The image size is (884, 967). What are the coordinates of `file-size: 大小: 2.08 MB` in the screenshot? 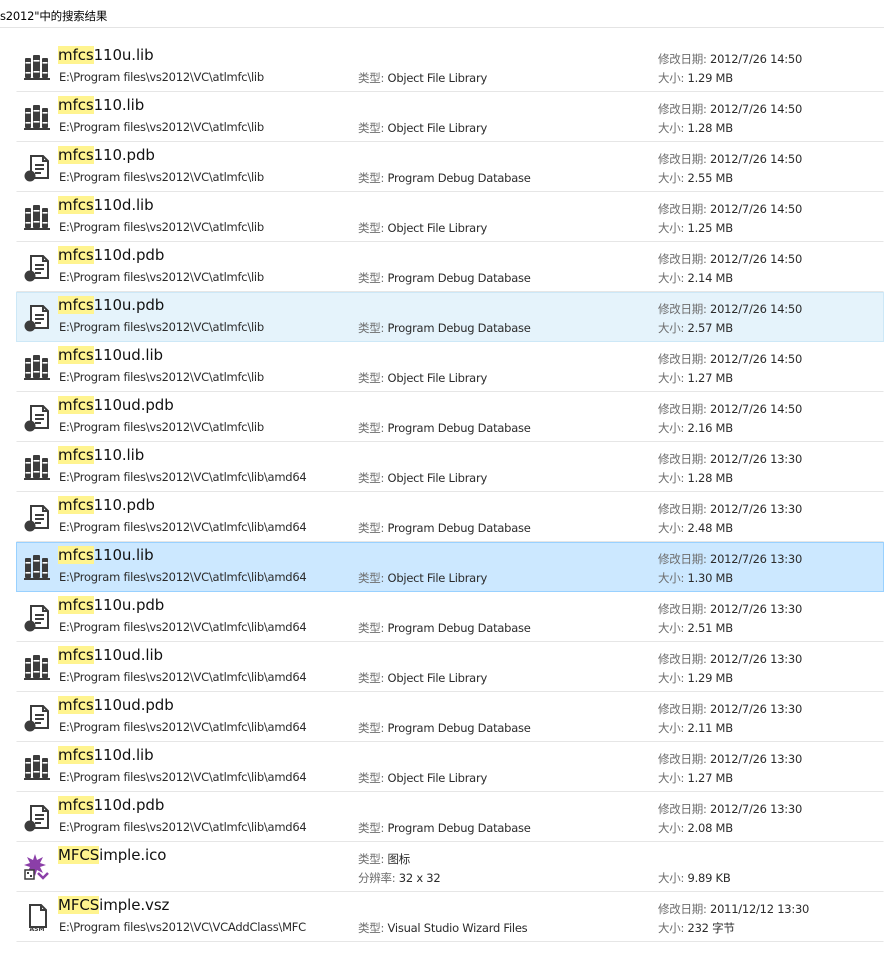 It's located at (695, 828).